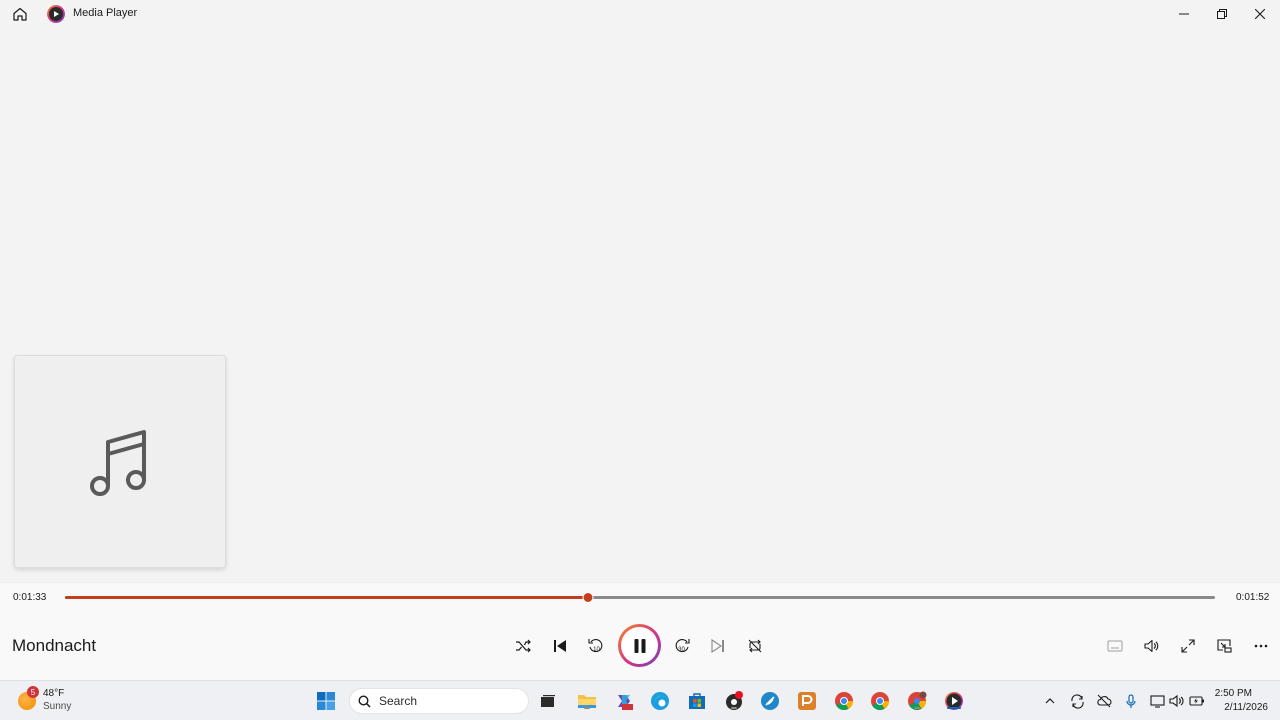 This screenshot has width=1280, height=720. I want to click on more-options-button, so click(1261, 646).